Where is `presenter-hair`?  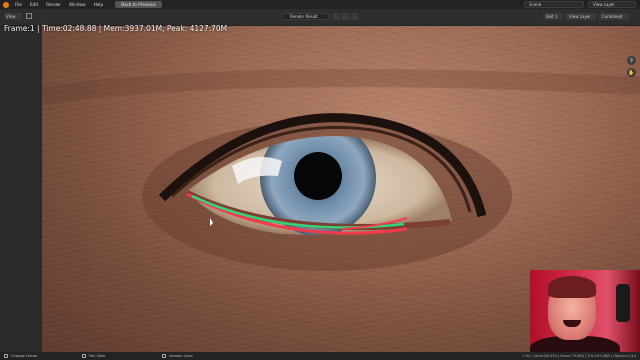 presenter-hair is located at coordinates (572, 287).